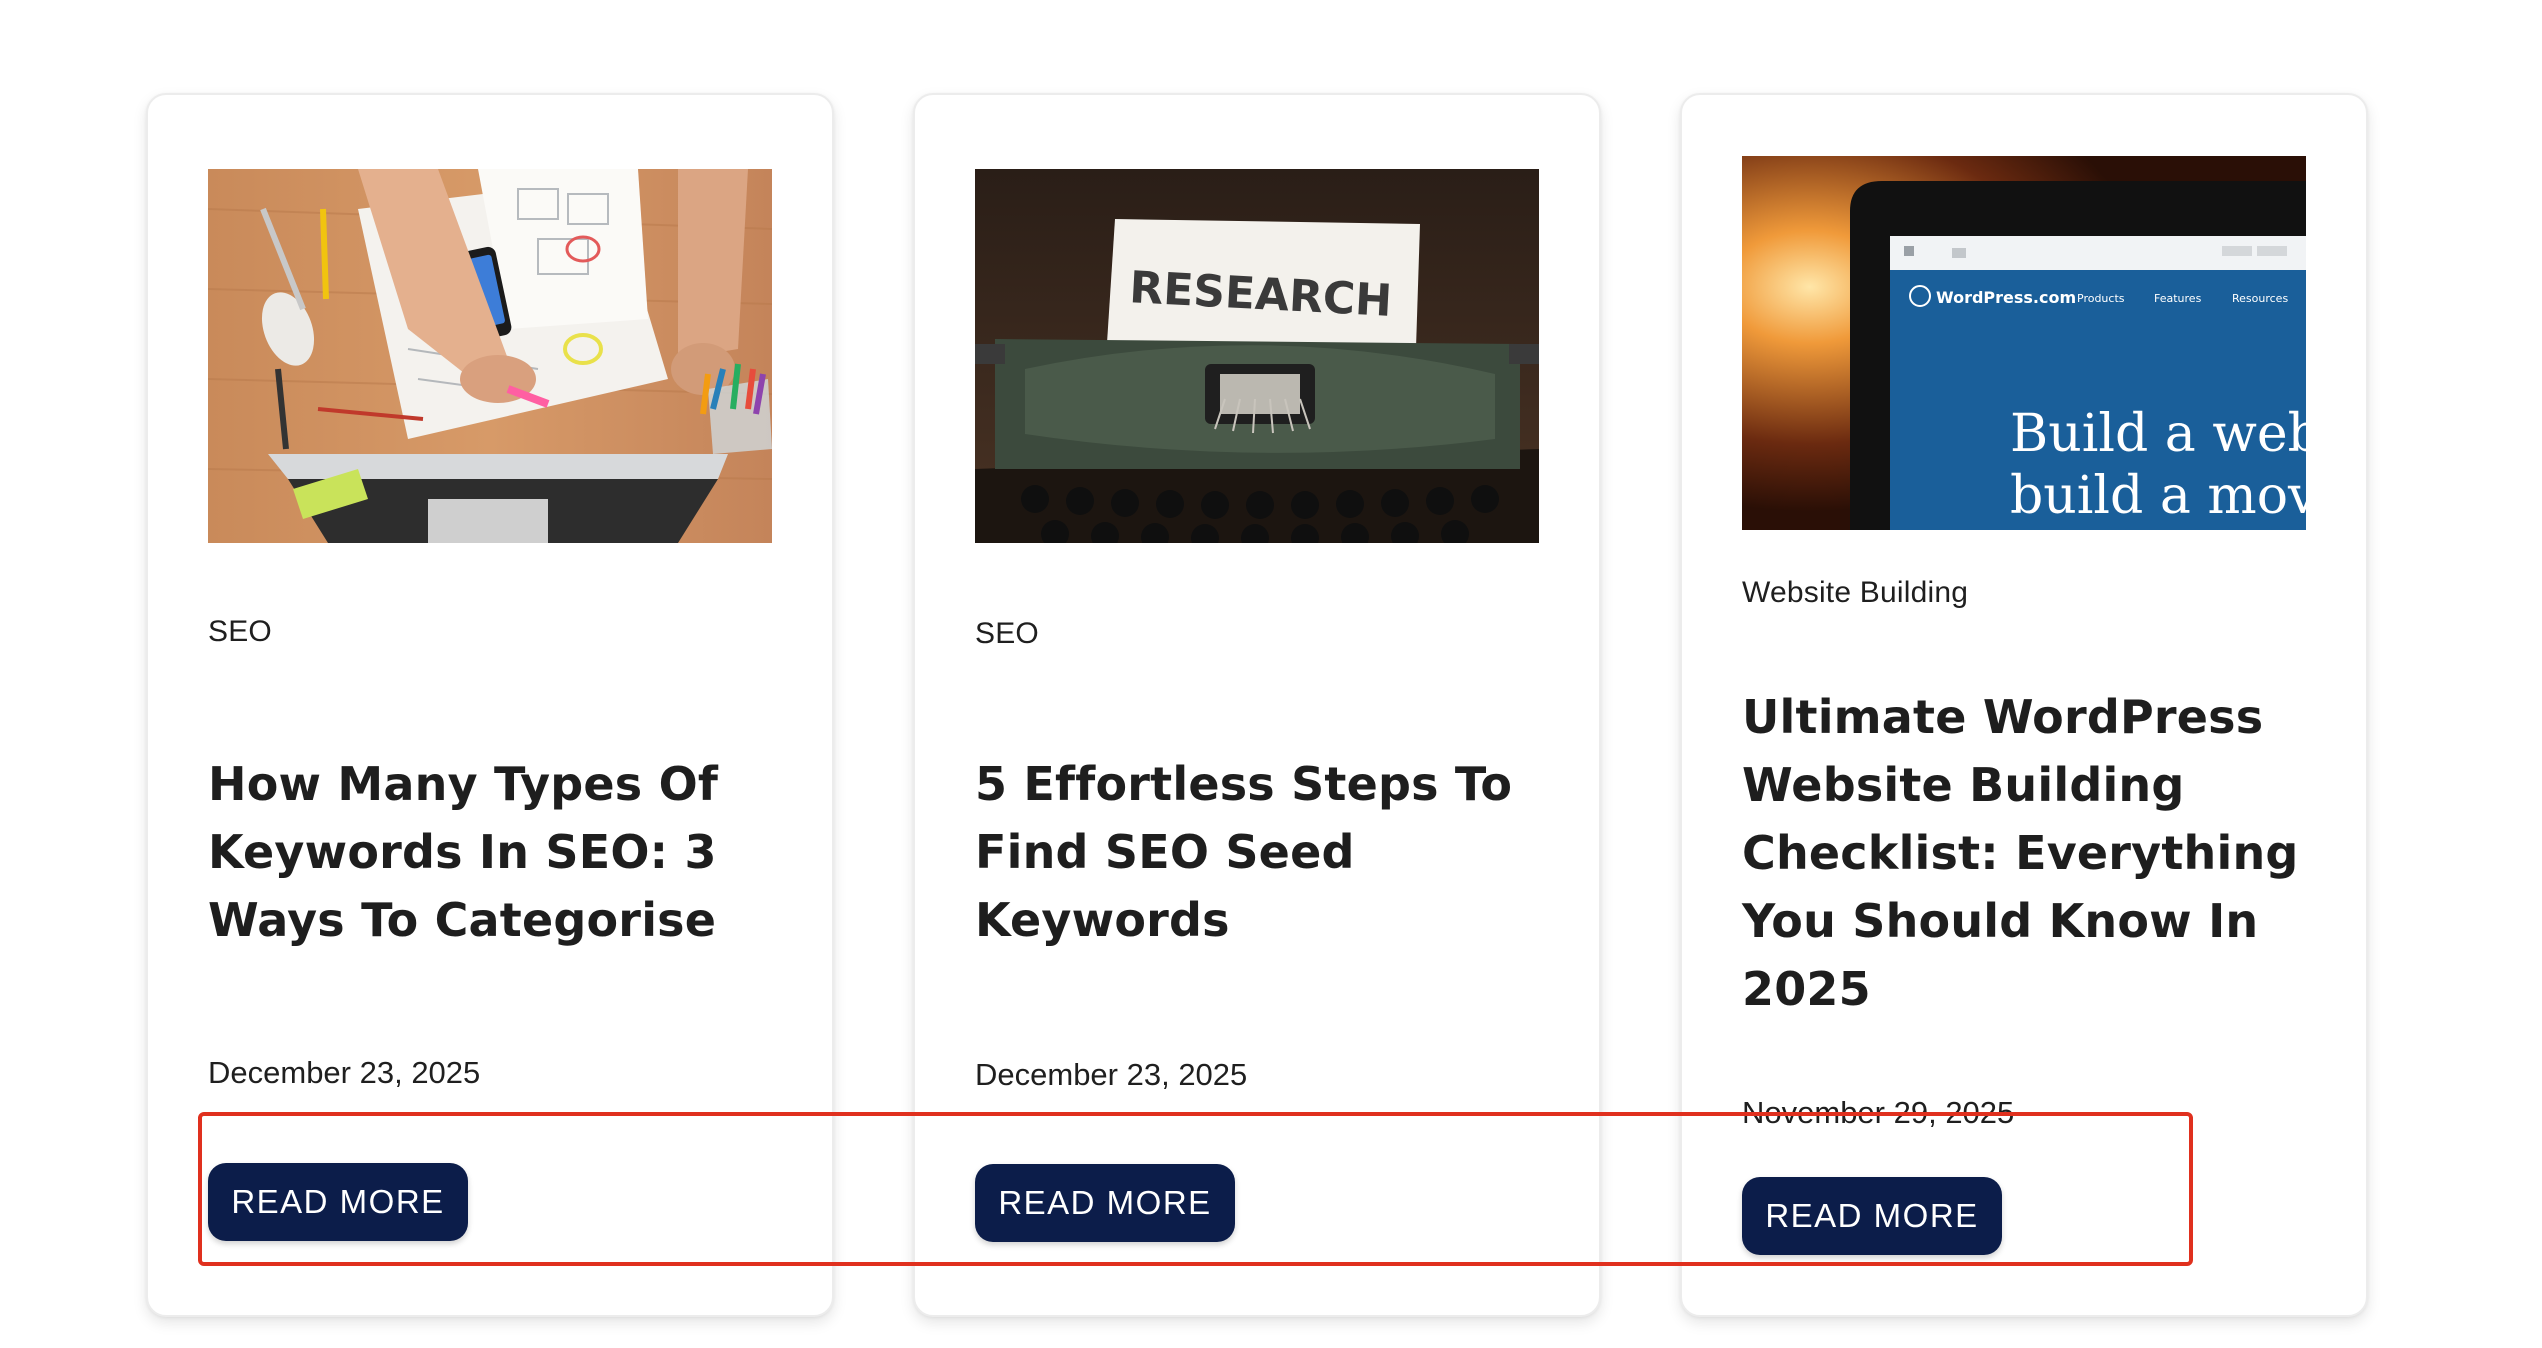  What do you see at coordinates (2158, 496) in the screenshot?
I see `screen-headline-text: build a move` at bounding box center [2158, 496].